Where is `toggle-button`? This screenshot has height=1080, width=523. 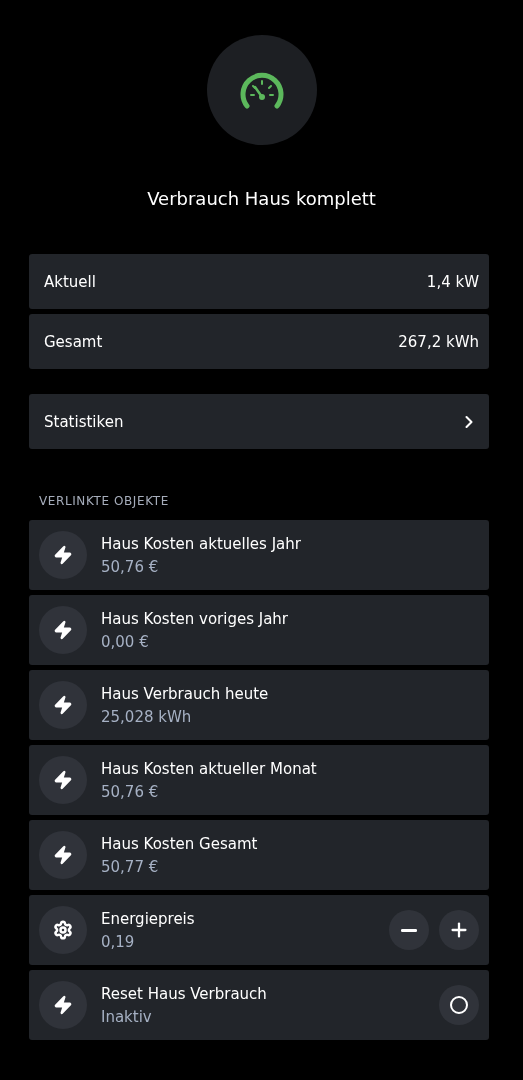 toggle-button is located at coordinates (459, 1005).